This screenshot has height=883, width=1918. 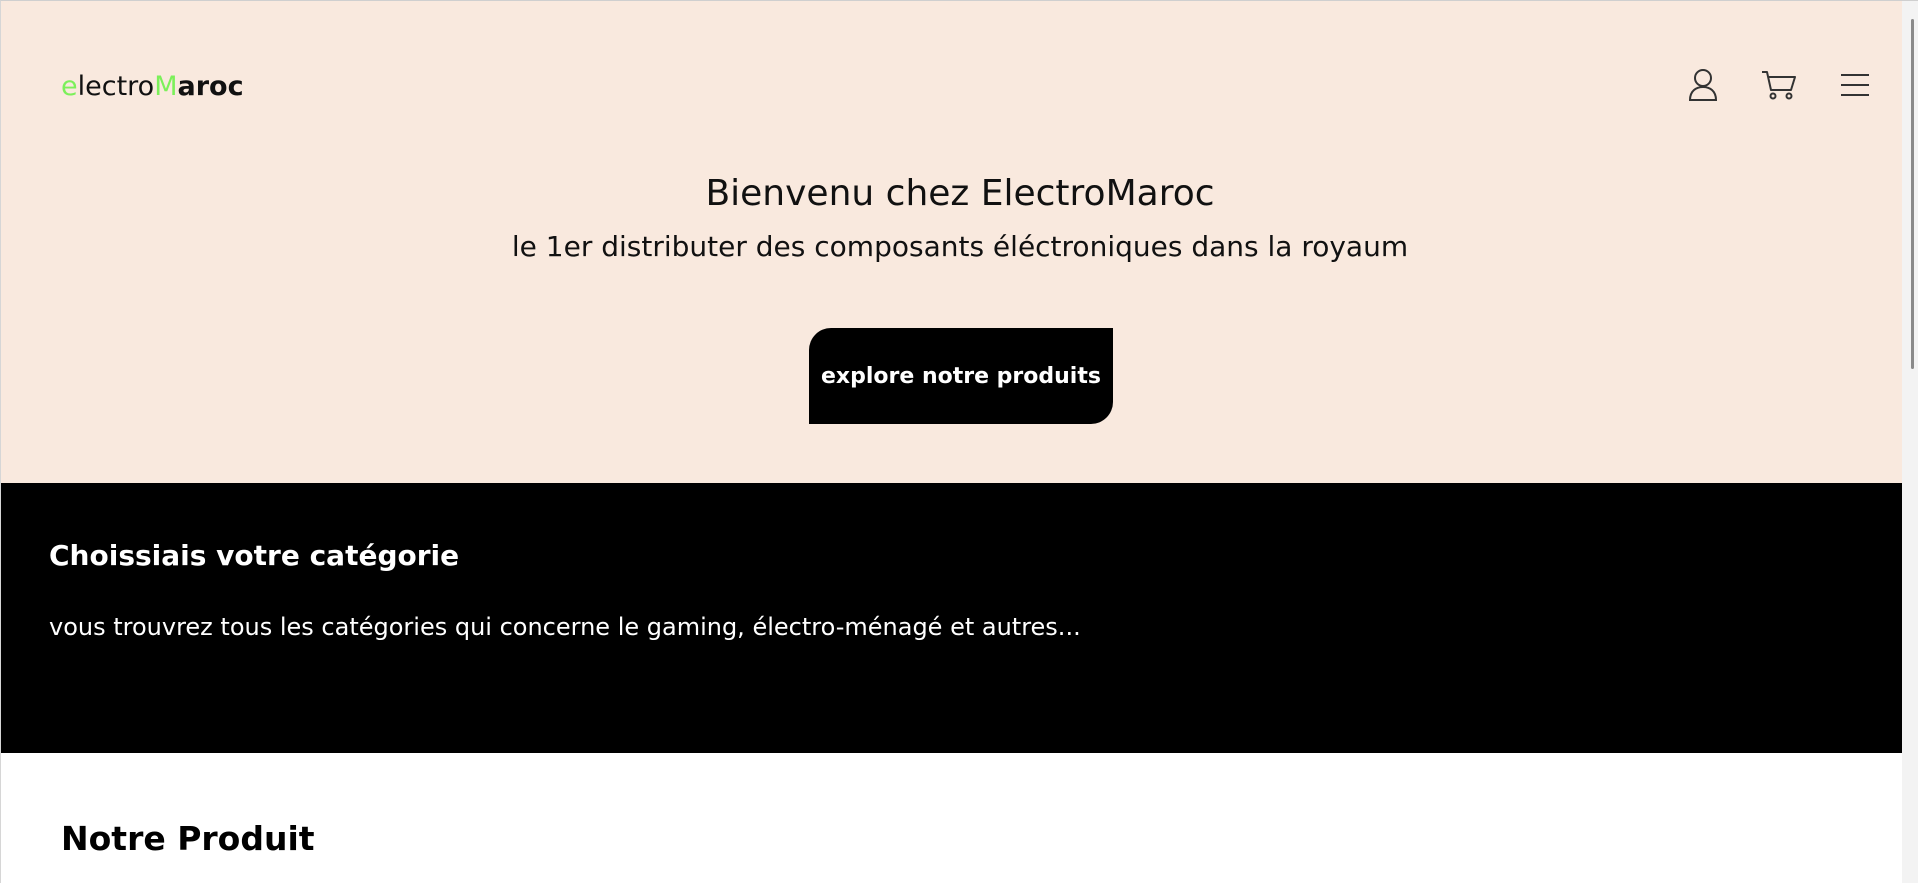 I want to click on logo-accent-m: M, so click(x=166, y=86).